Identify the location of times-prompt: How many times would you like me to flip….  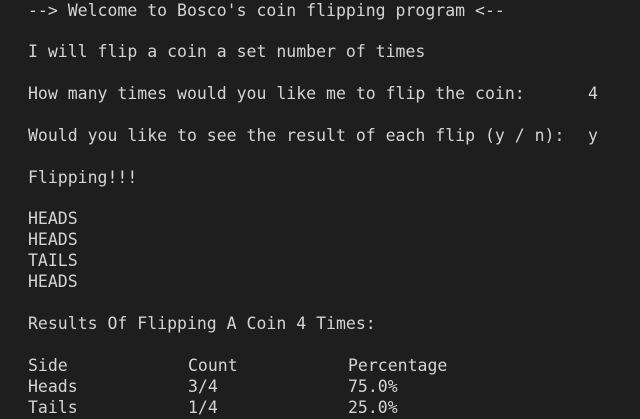
(276, 93).